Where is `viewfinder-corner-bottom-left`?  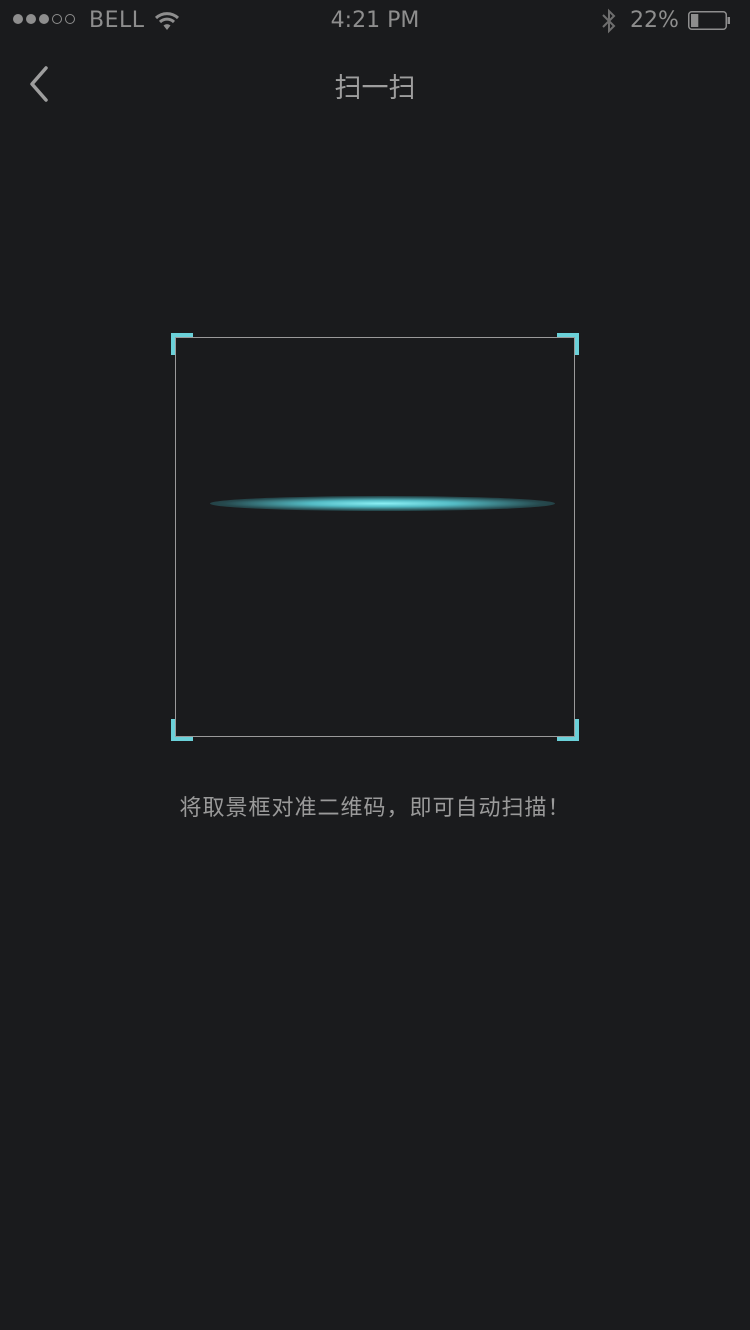 viewfinder-corner-bottom-left is located at coordinates (182, 730).